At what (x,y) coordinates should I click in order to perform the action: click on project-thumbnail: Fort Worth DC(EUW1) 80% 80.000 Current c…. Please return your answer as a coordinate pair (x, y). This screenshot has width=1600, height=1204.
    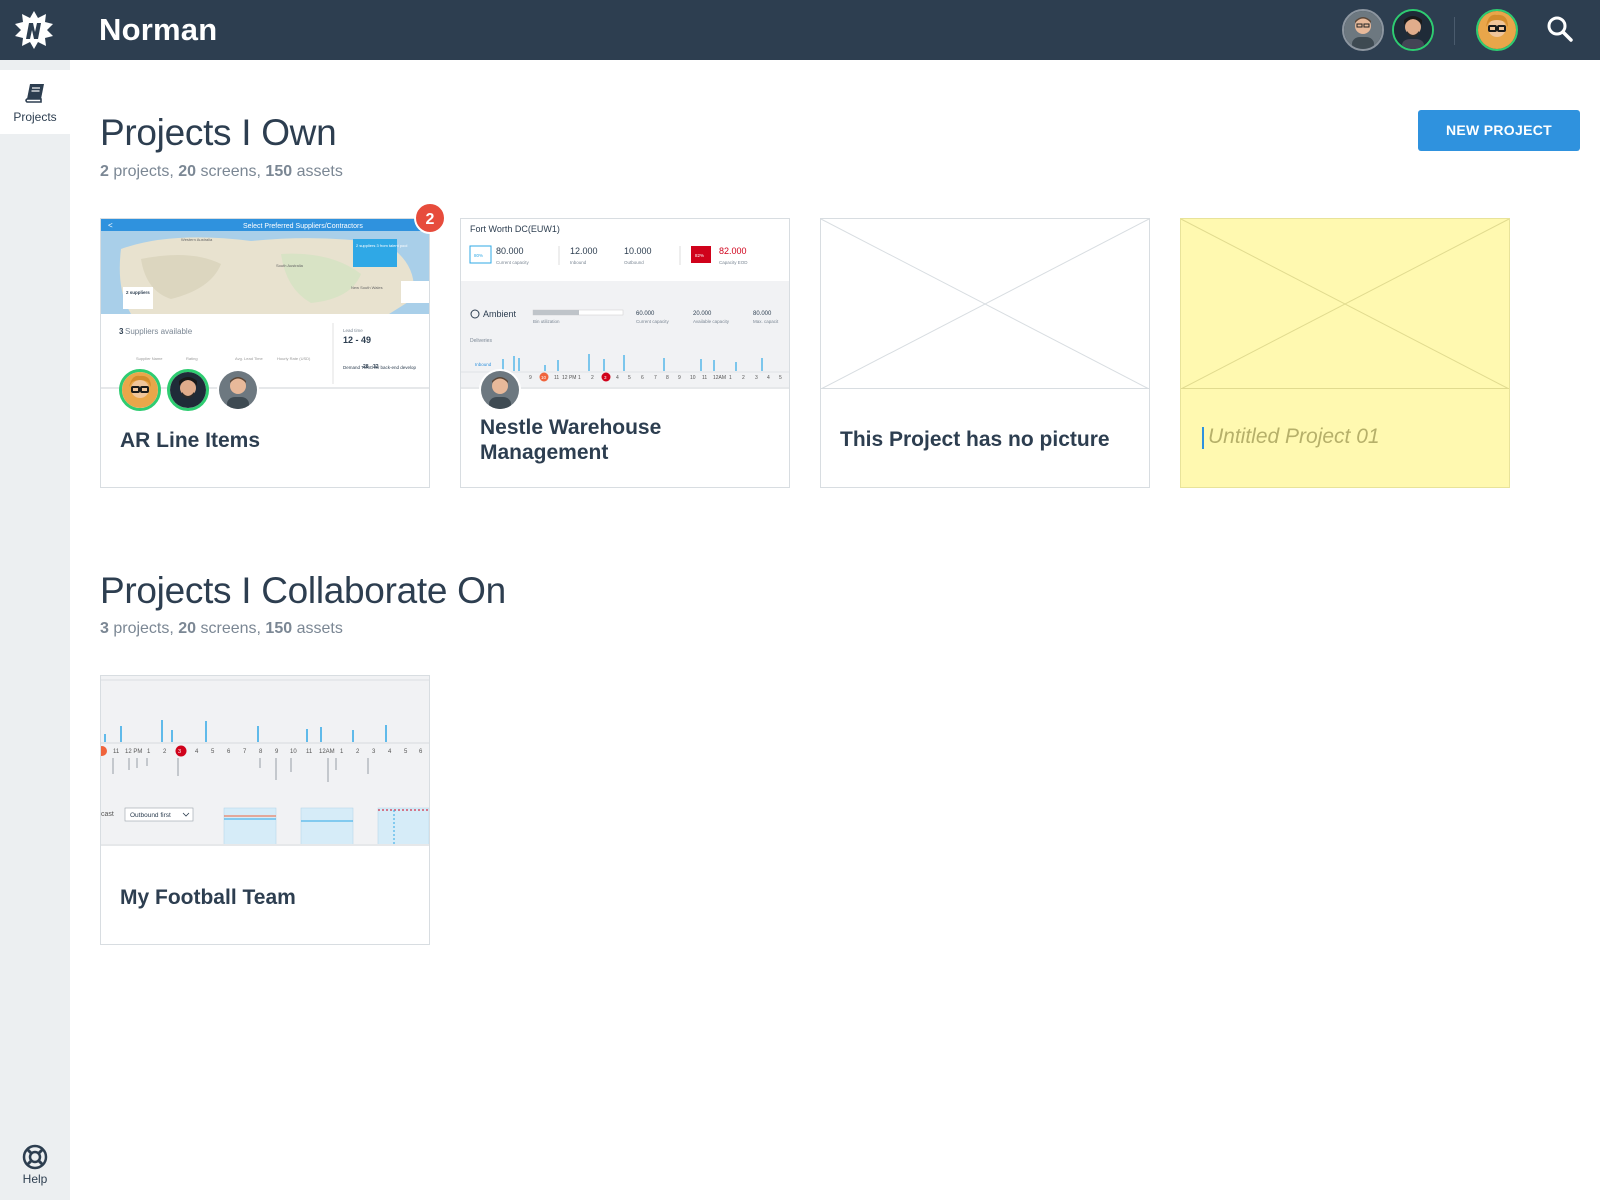
    Looking at the image, I should click on (625, 304).